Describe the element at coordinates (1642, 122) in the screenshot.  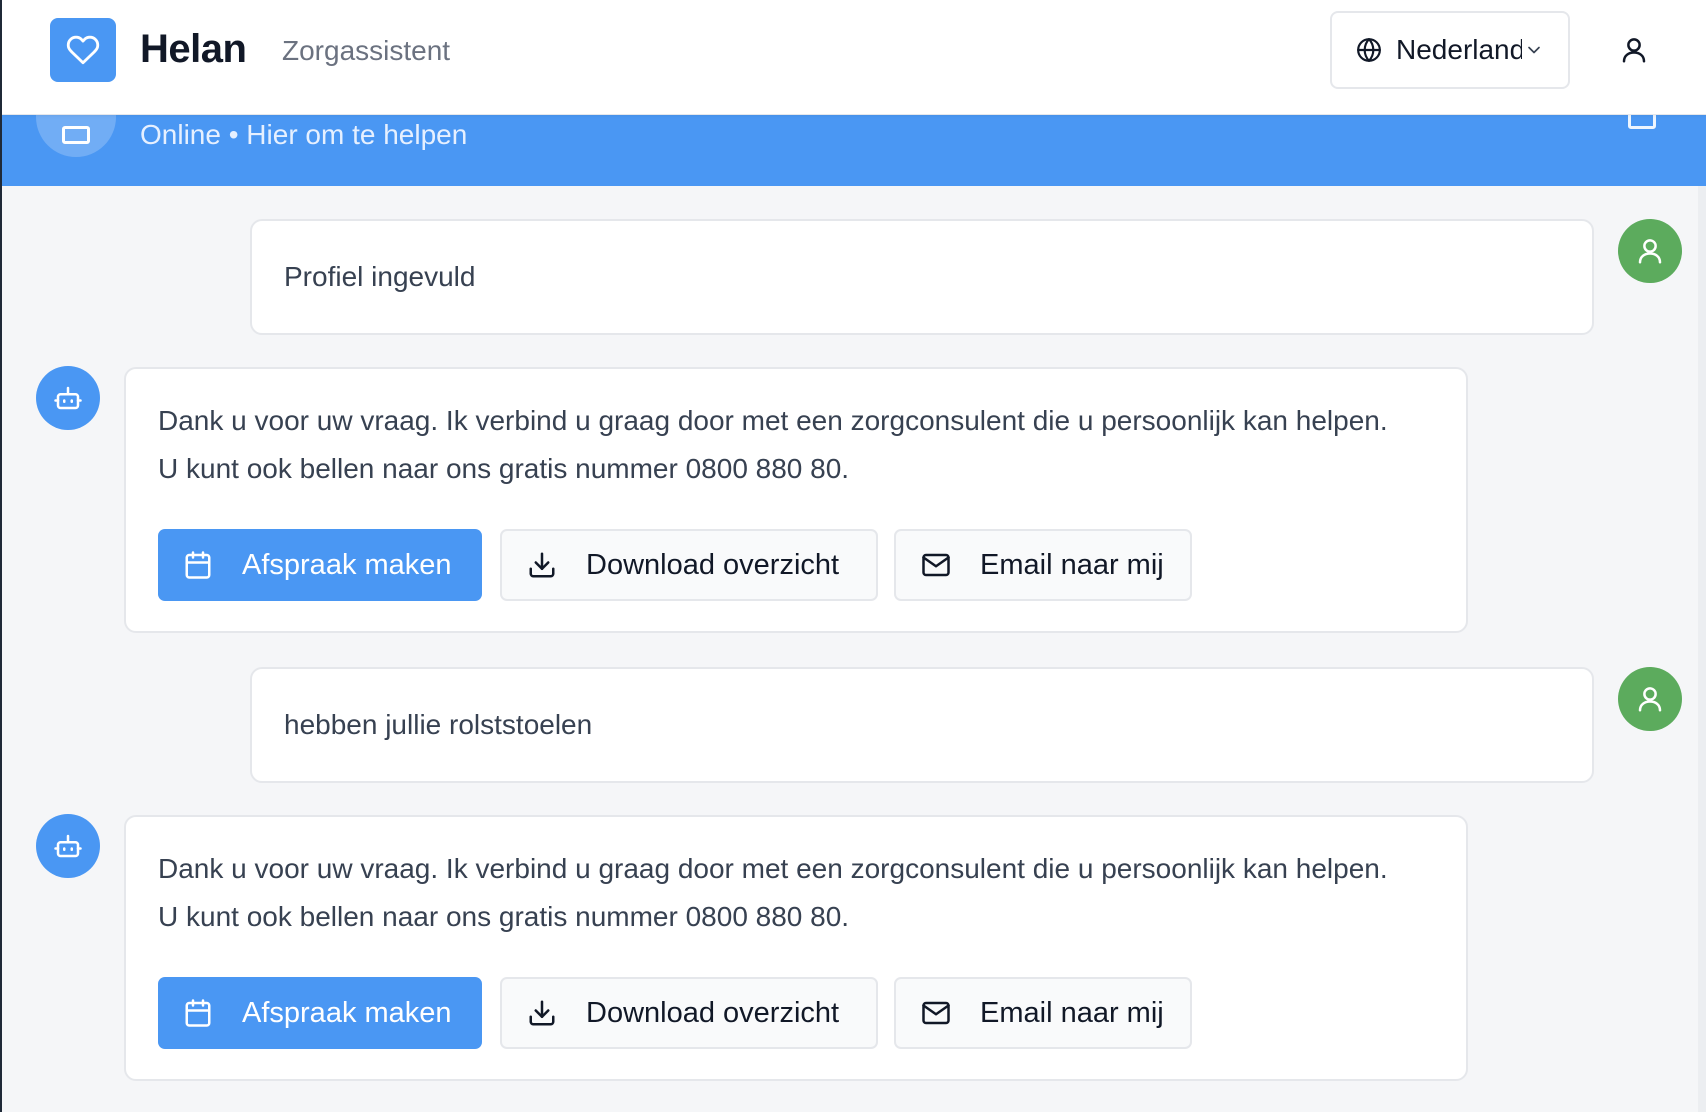
I see `minimize-icon` at that location.